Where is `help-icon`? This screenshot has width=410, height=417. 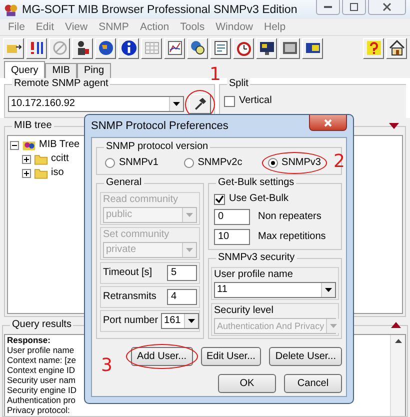 help-icon is located at coordinates (374, 48).